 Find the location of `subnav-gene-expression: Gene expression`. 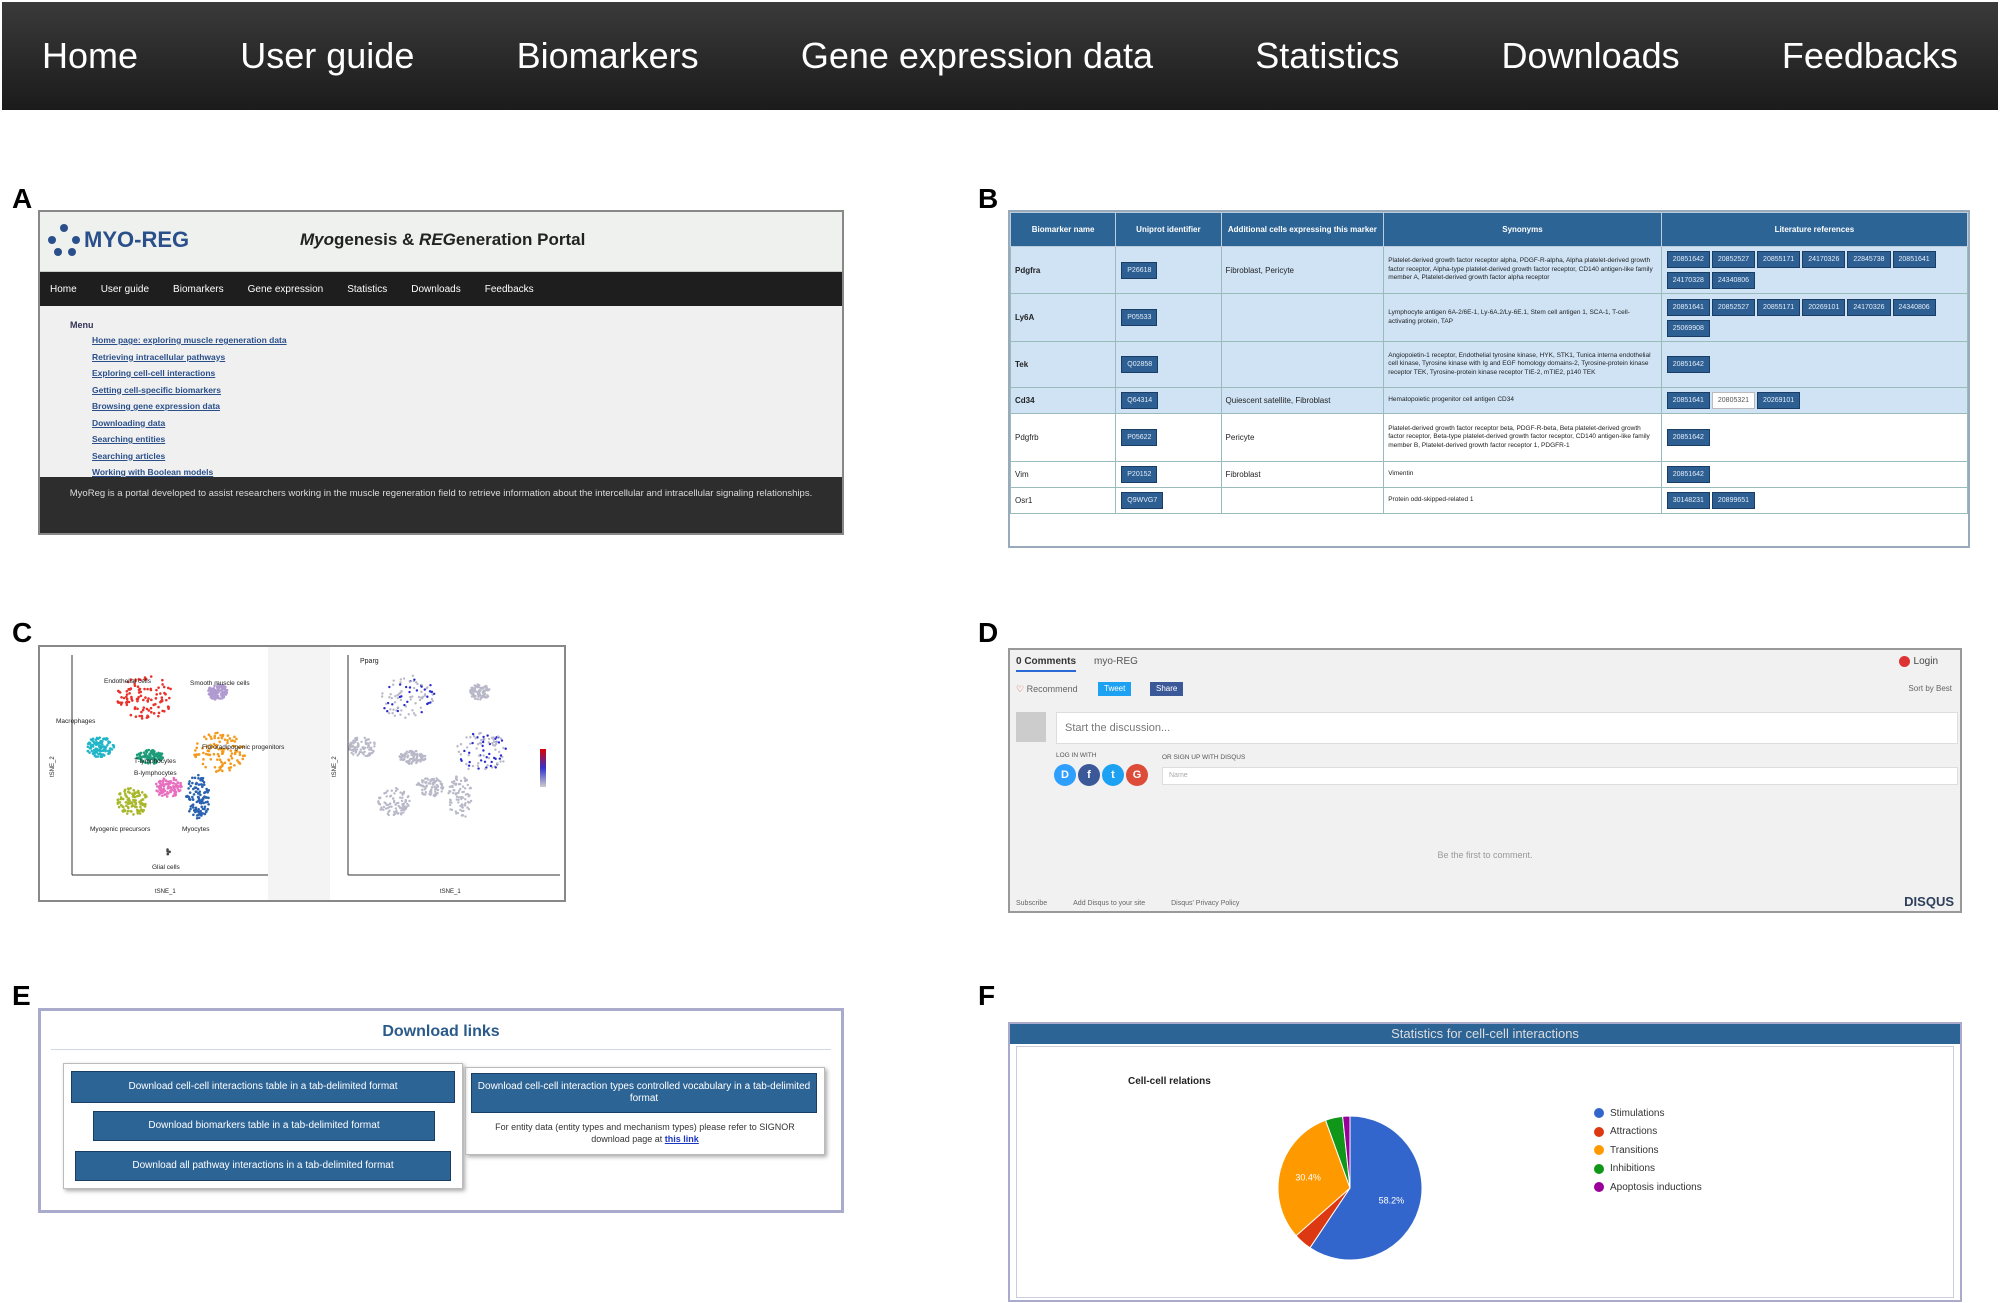

subnav-gene-expression: Gene expression is located at coordinates (286, 289).